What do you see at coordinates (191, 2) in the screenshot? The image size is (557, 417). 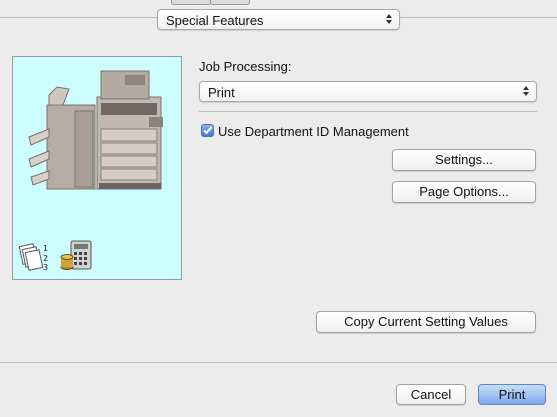 I see `toolbar-remnant-left` at bounding box center [191, 2].